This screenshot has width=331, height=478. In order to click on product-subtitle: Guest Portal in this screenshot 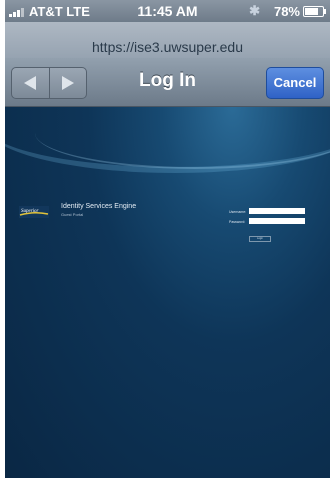, I will do `click(72, 214)`.